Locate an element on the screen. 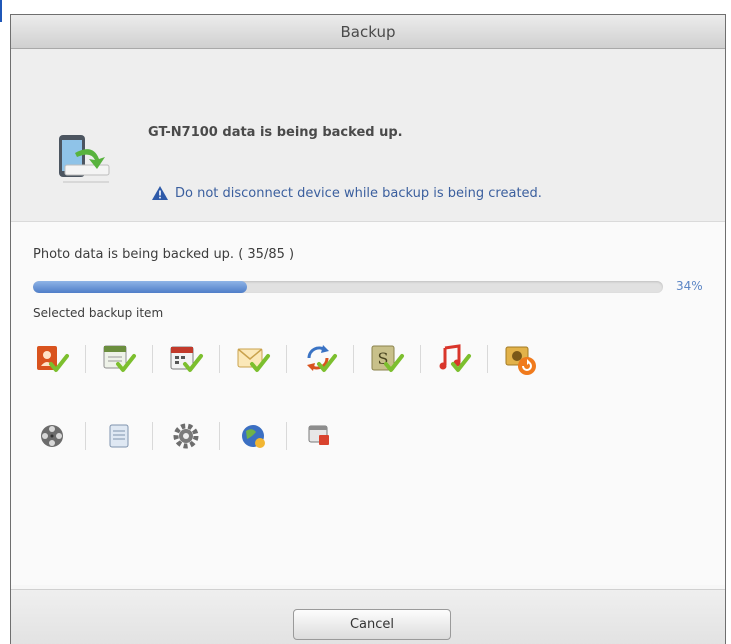  s-planner-icon: S is located at coordinates (387, 359).